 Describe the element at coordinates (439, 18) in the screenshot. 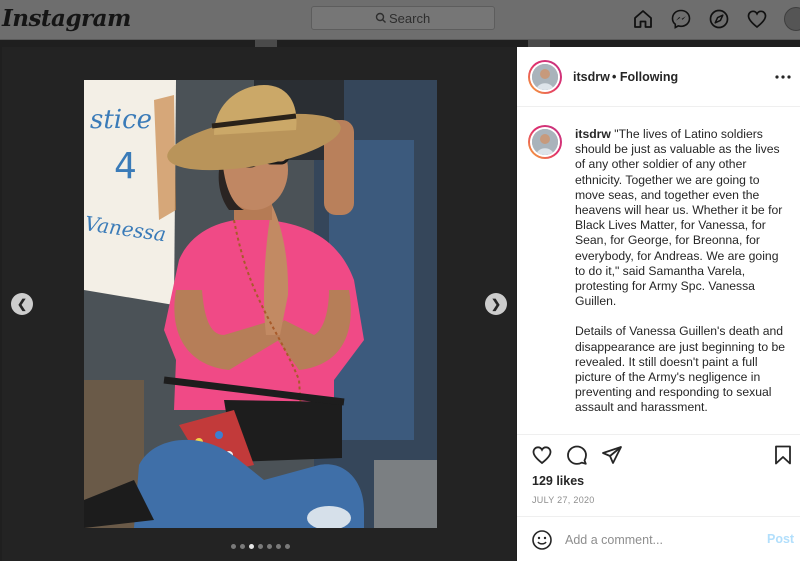

I see `search-input` at that location.